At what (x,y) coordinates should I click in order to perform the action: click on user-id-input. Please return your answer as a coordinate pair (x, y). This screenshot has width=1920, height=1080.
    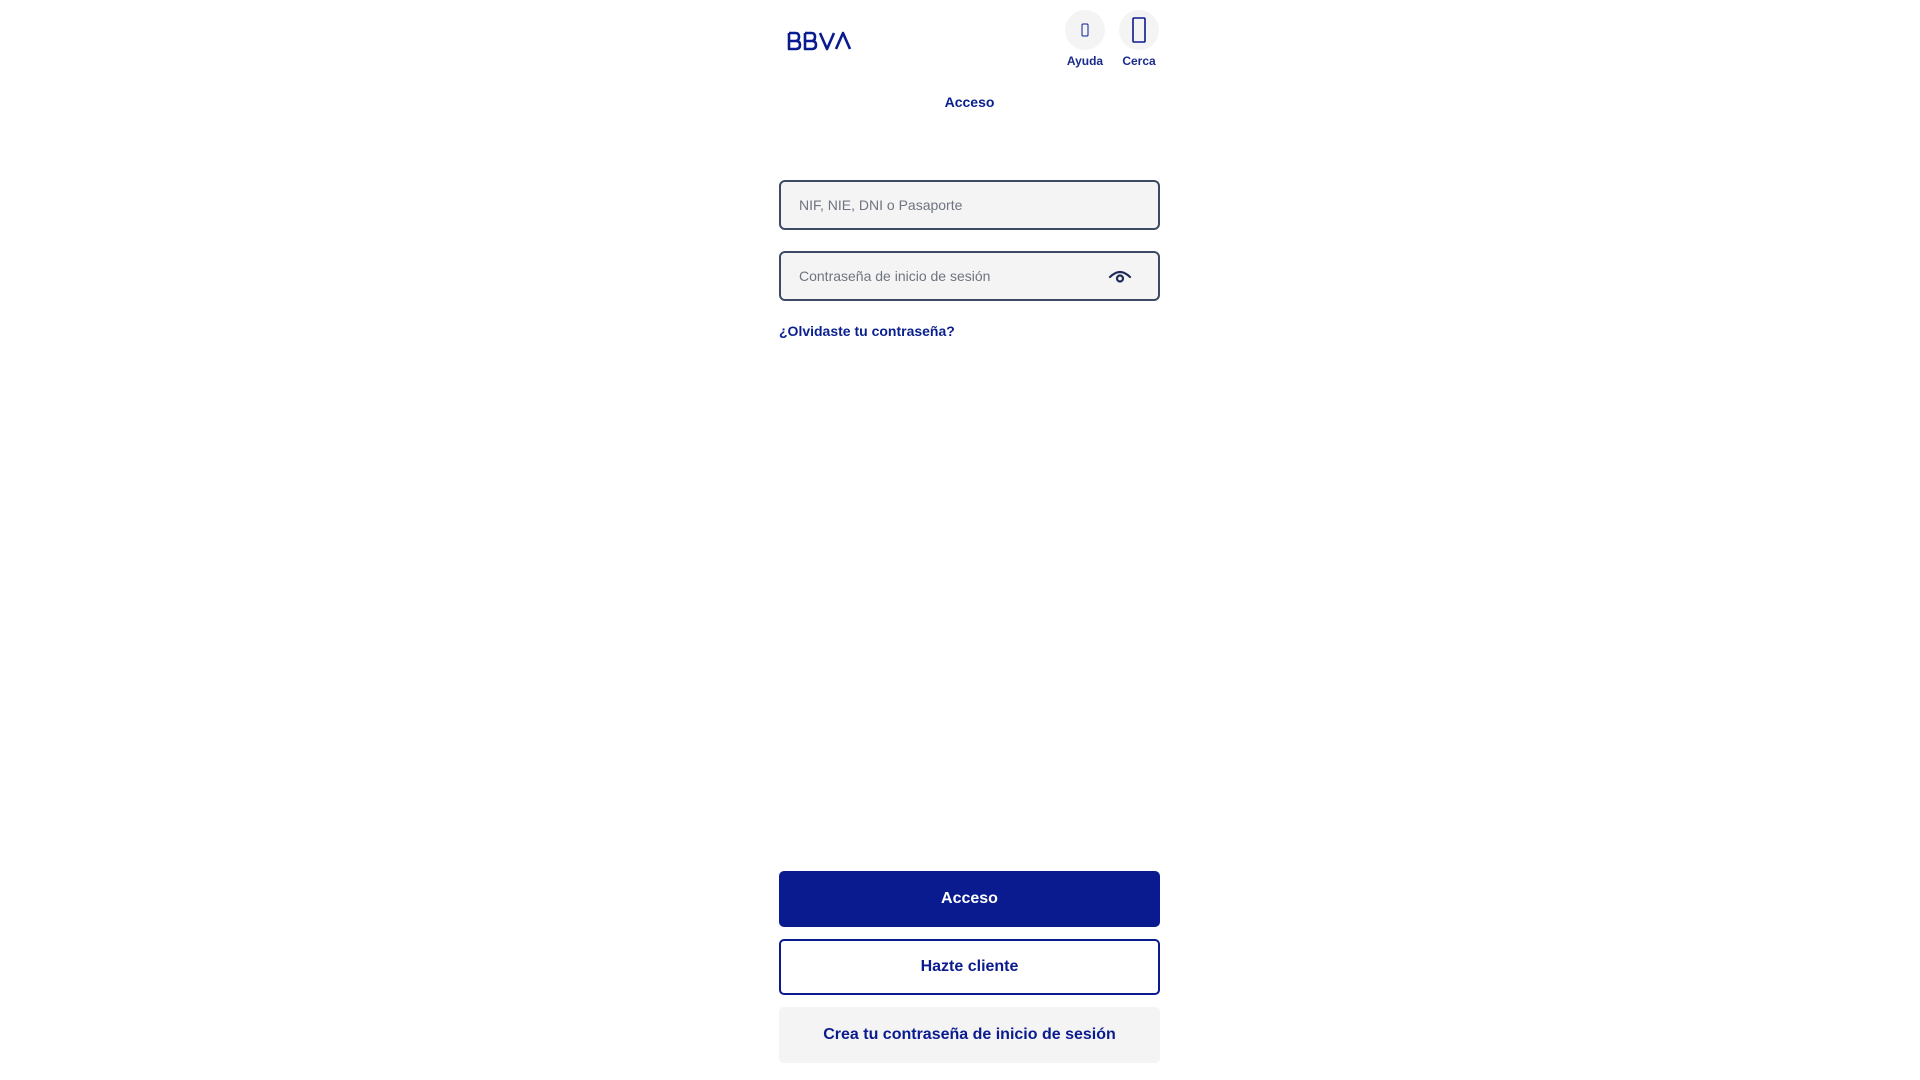
    Looking at the image, I should click on (969, 205).